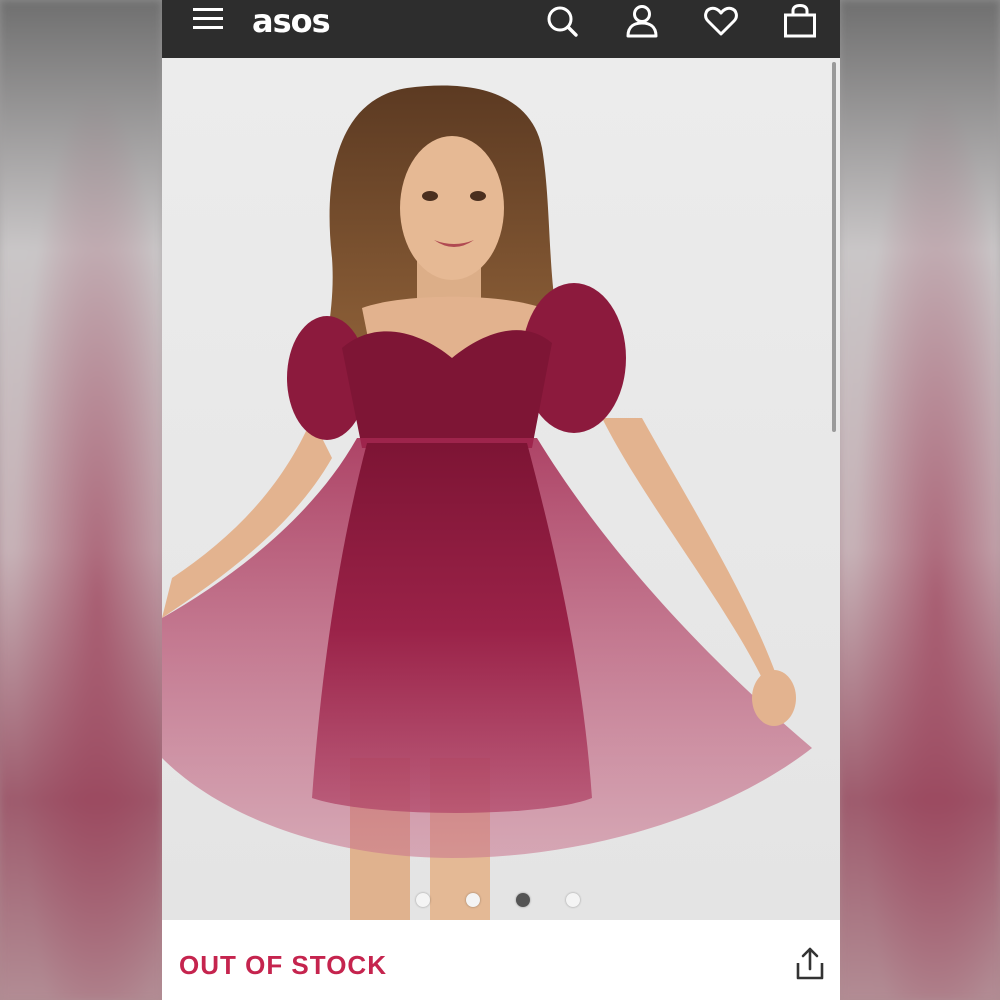  I want to click on share-icon, so click(810, 963).